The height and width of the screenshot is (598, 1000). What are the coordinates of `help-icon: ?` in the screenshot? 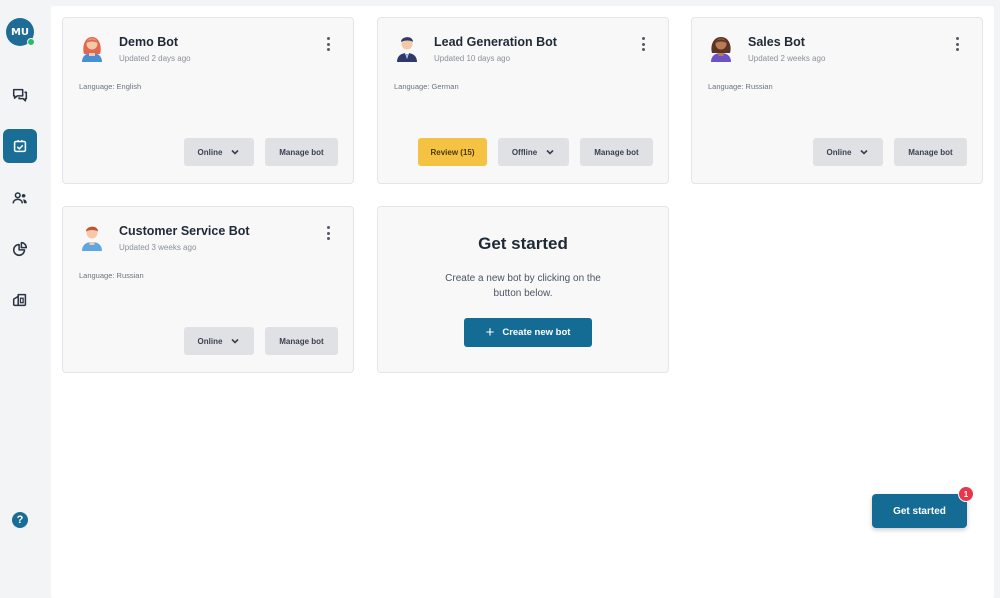 It's located at (20, 520).